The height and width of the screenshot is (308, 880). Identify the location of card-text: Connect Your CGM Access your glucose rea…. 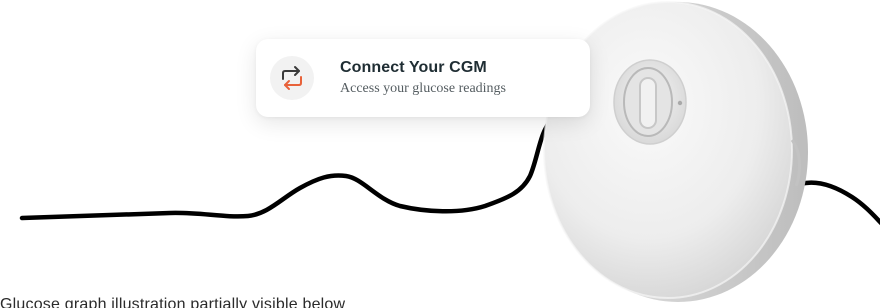
(423, 78).